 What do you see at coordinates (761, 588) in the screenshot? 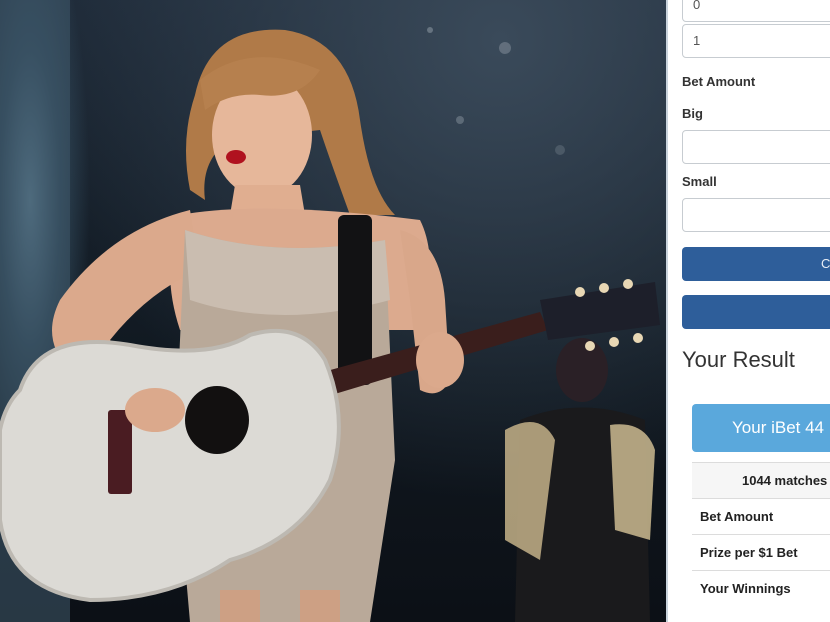
I see `result-row-winnings: Your Winnings` at bounding box center [761, 588].